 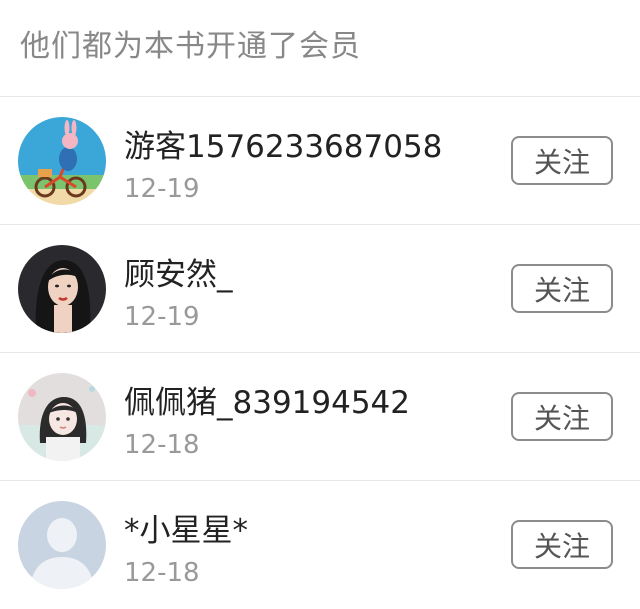 What do you see at coordinates (267, 403) in the screenshot?
I see `member-name: 佩佩猪_839194542` at bounding box center [267, 403].